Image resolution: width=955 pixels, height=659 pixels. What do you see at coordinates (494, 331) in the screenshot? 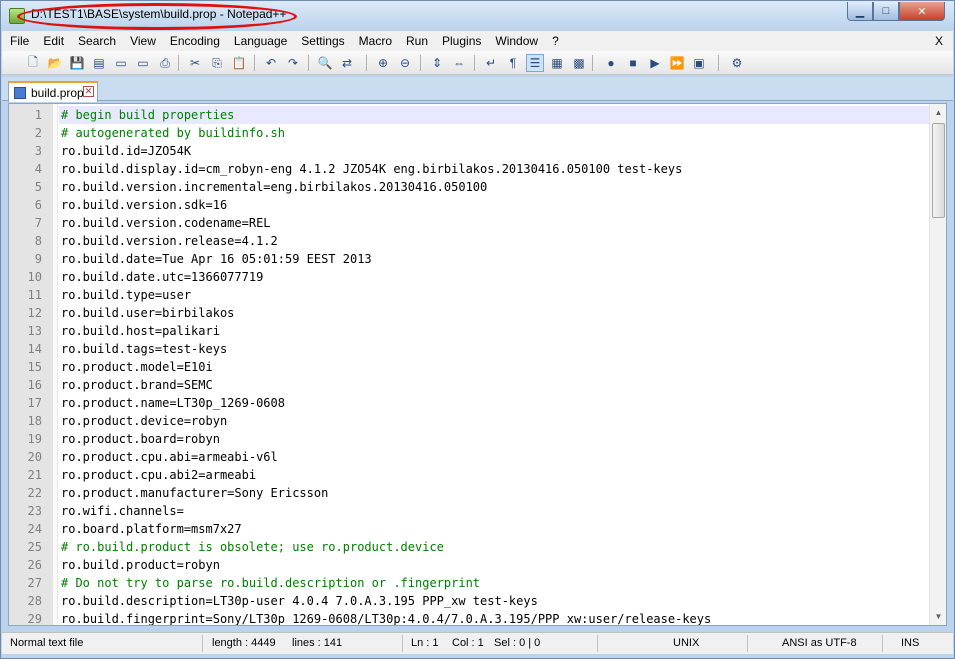
I see `line-text: ro.build.host=palikari` at bounding box center [494, 331].